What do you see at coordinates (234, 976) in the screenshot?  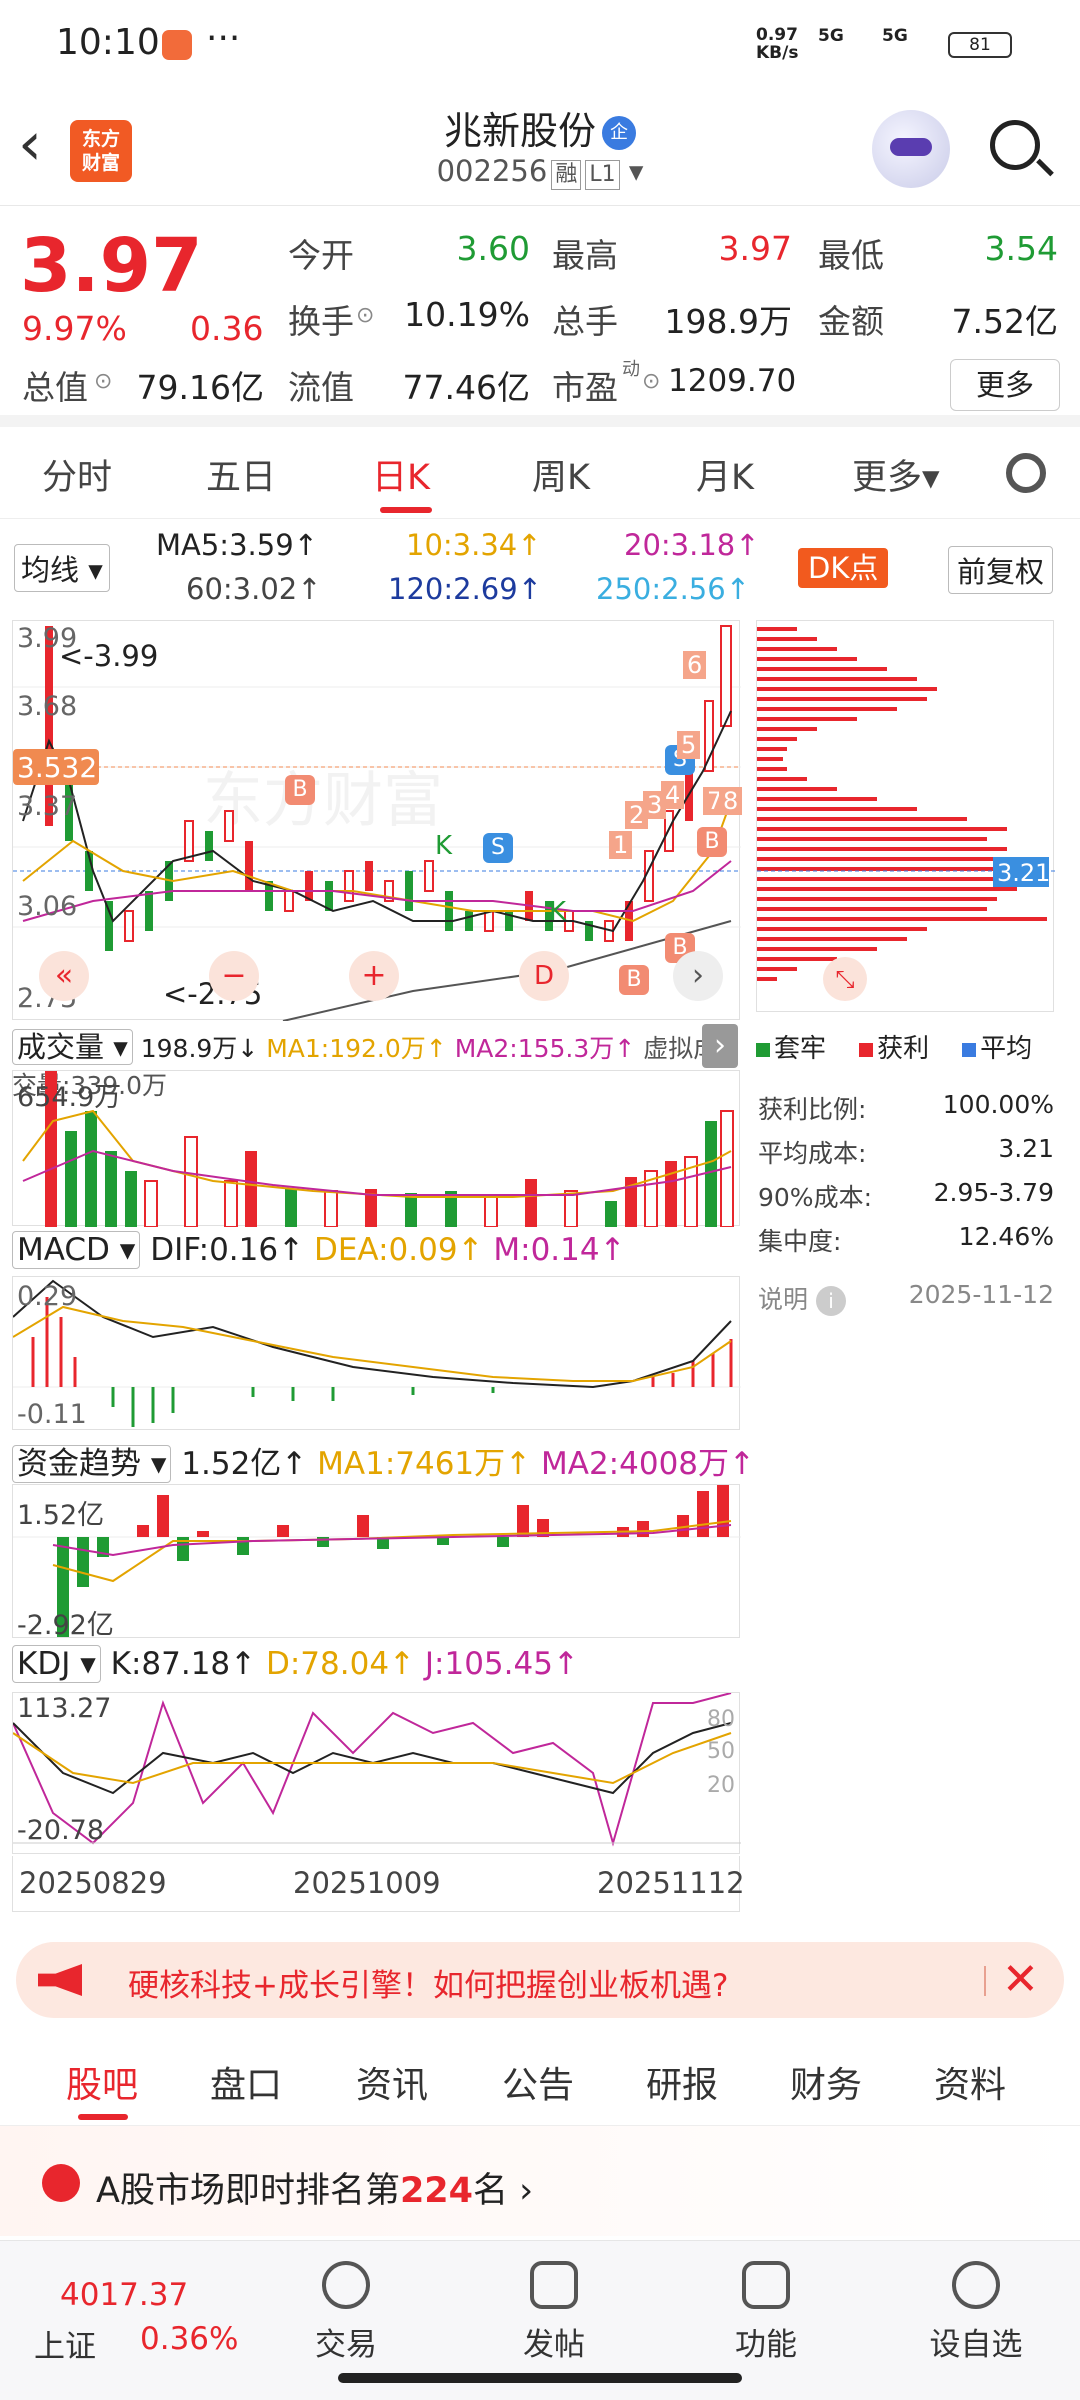 I see `zoom-out-icon: −` at bounding box center [234, 976].